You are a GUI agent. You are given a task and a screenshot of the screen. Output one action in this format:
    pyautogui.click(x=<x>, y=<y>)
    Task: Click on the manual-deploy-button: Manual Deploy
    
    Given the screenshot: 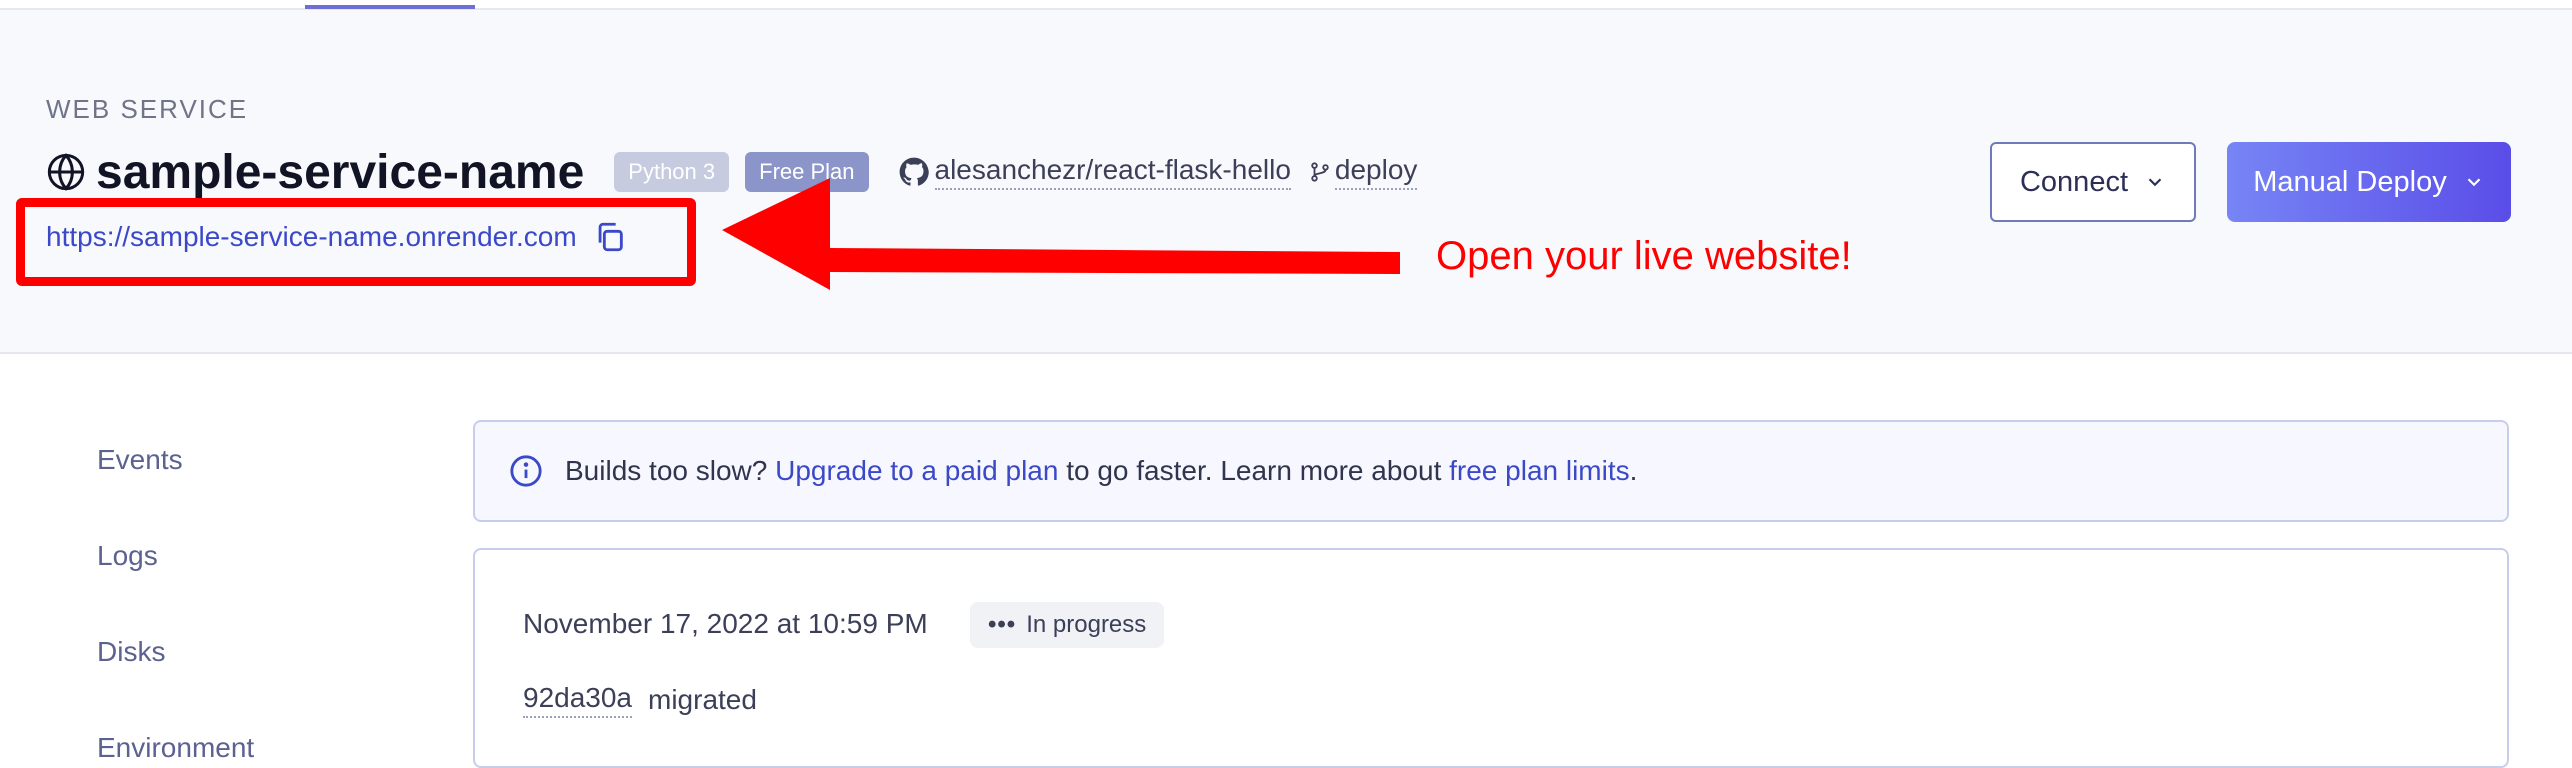 What is the action you would take?
    pyautogui.click(x=2369, y=182)
    